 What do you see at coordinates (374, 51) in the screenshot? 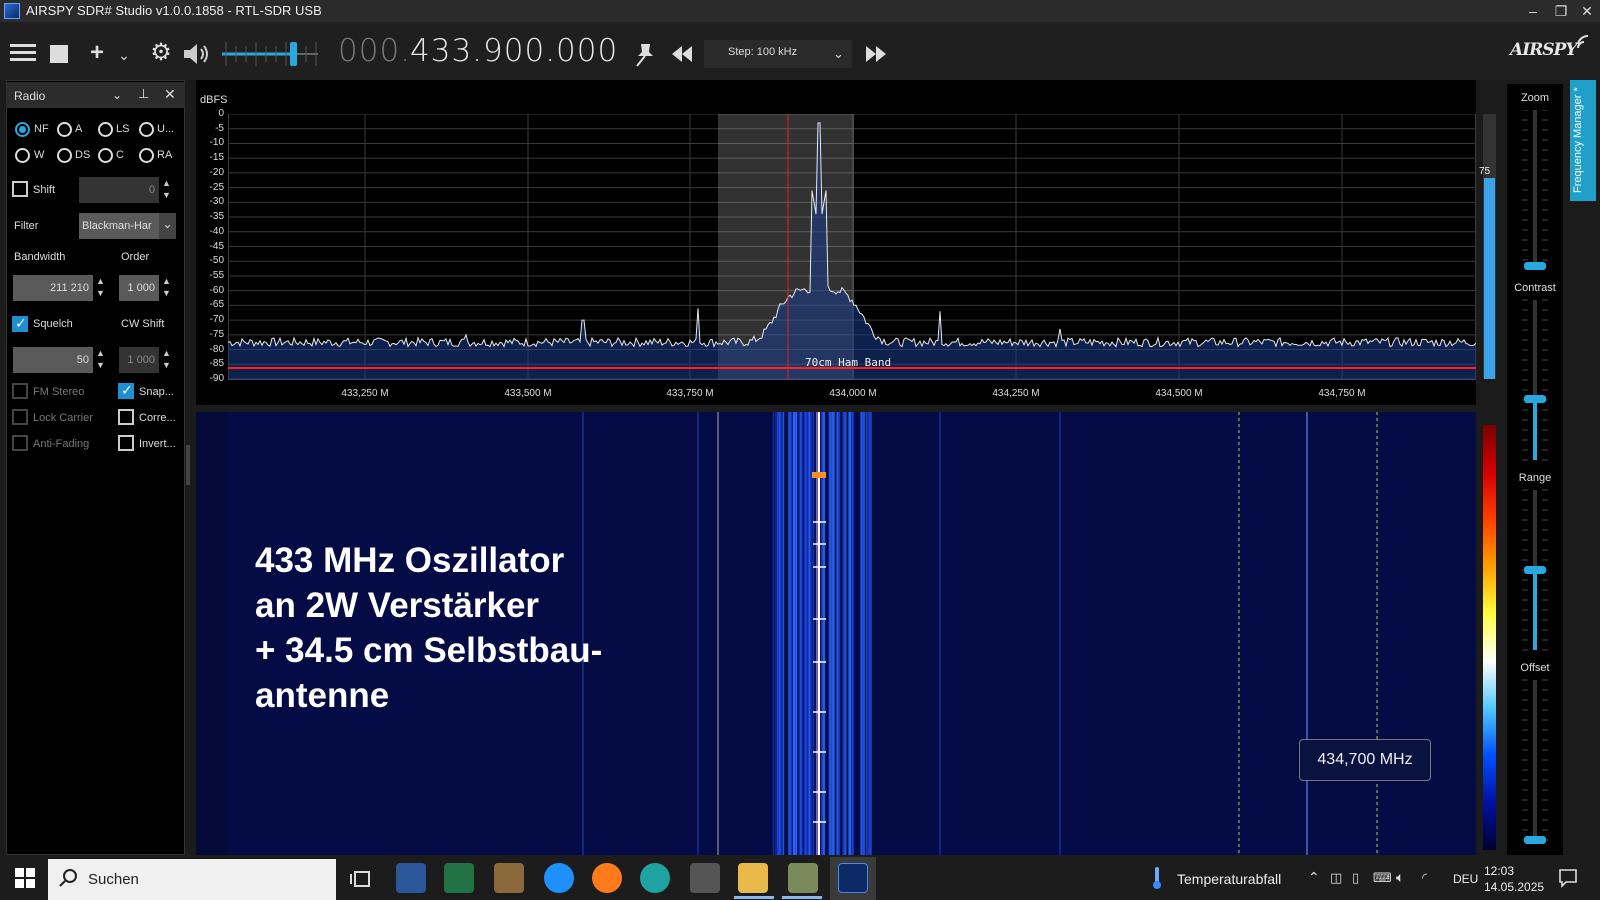
I see `frequency-display-prefix: 000.` at bounding box center [374, 51].